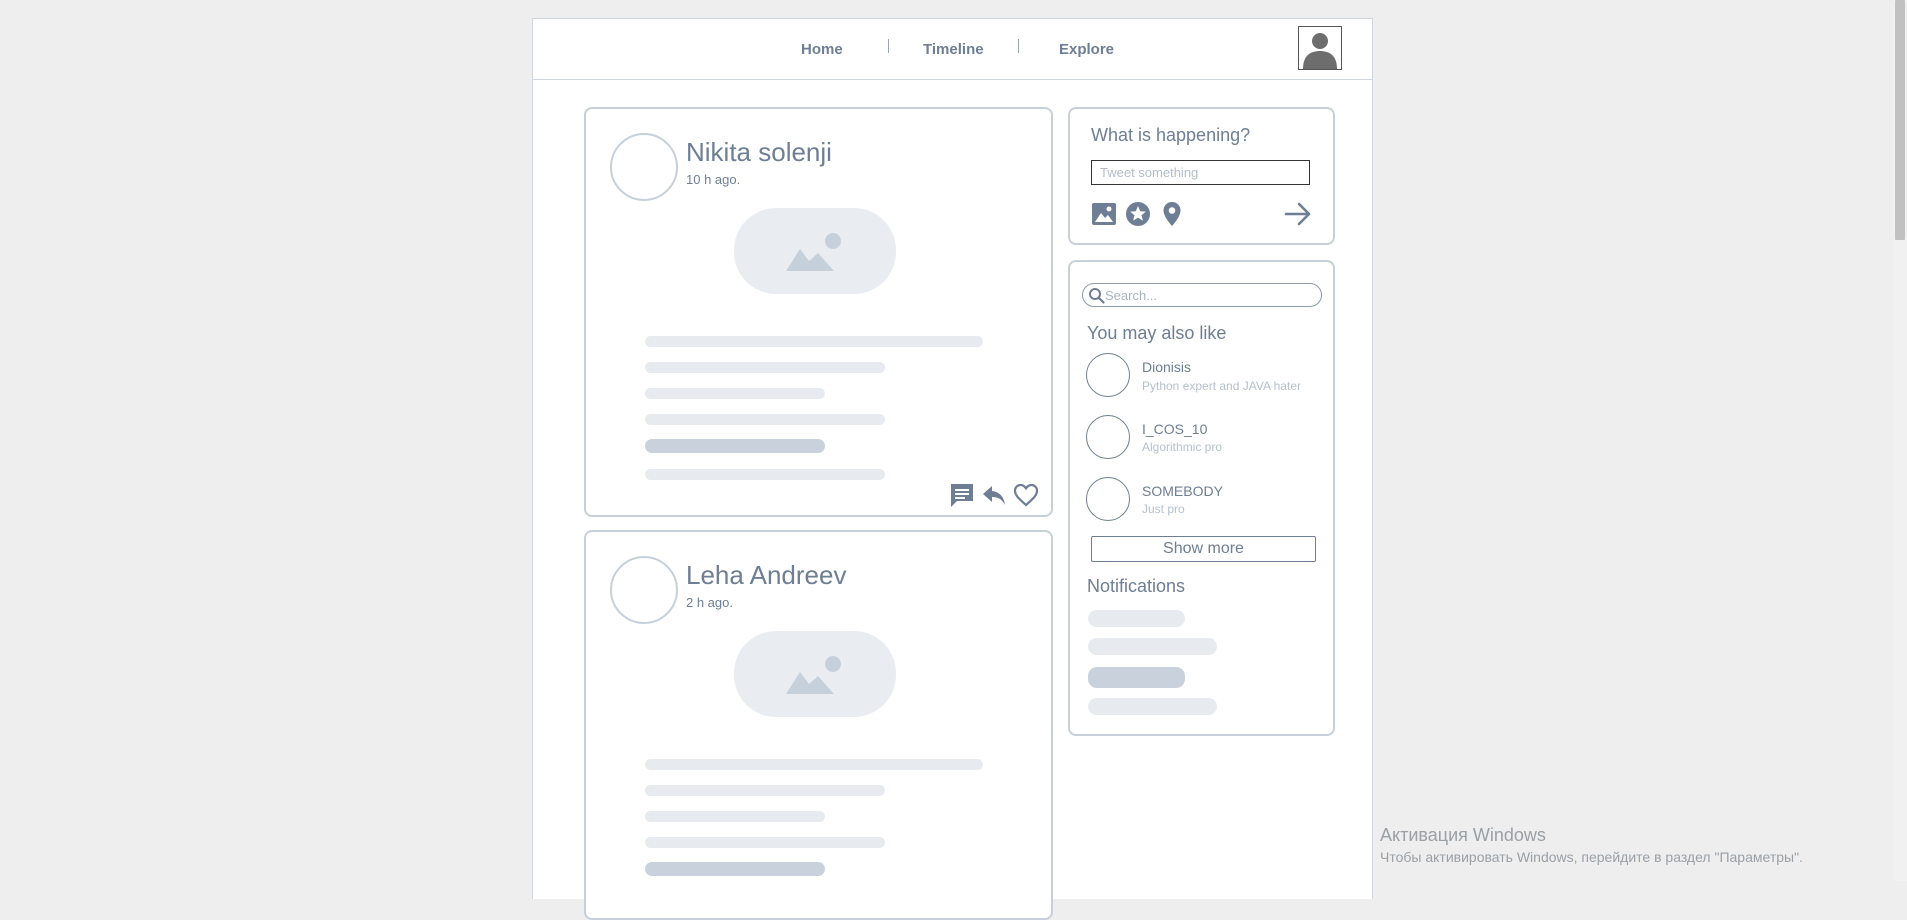 The width and height of the screenshot is (1907, 920). Describe the element at coordinates (962, 495) in the screenshot. I see `comment-icon` at that location.